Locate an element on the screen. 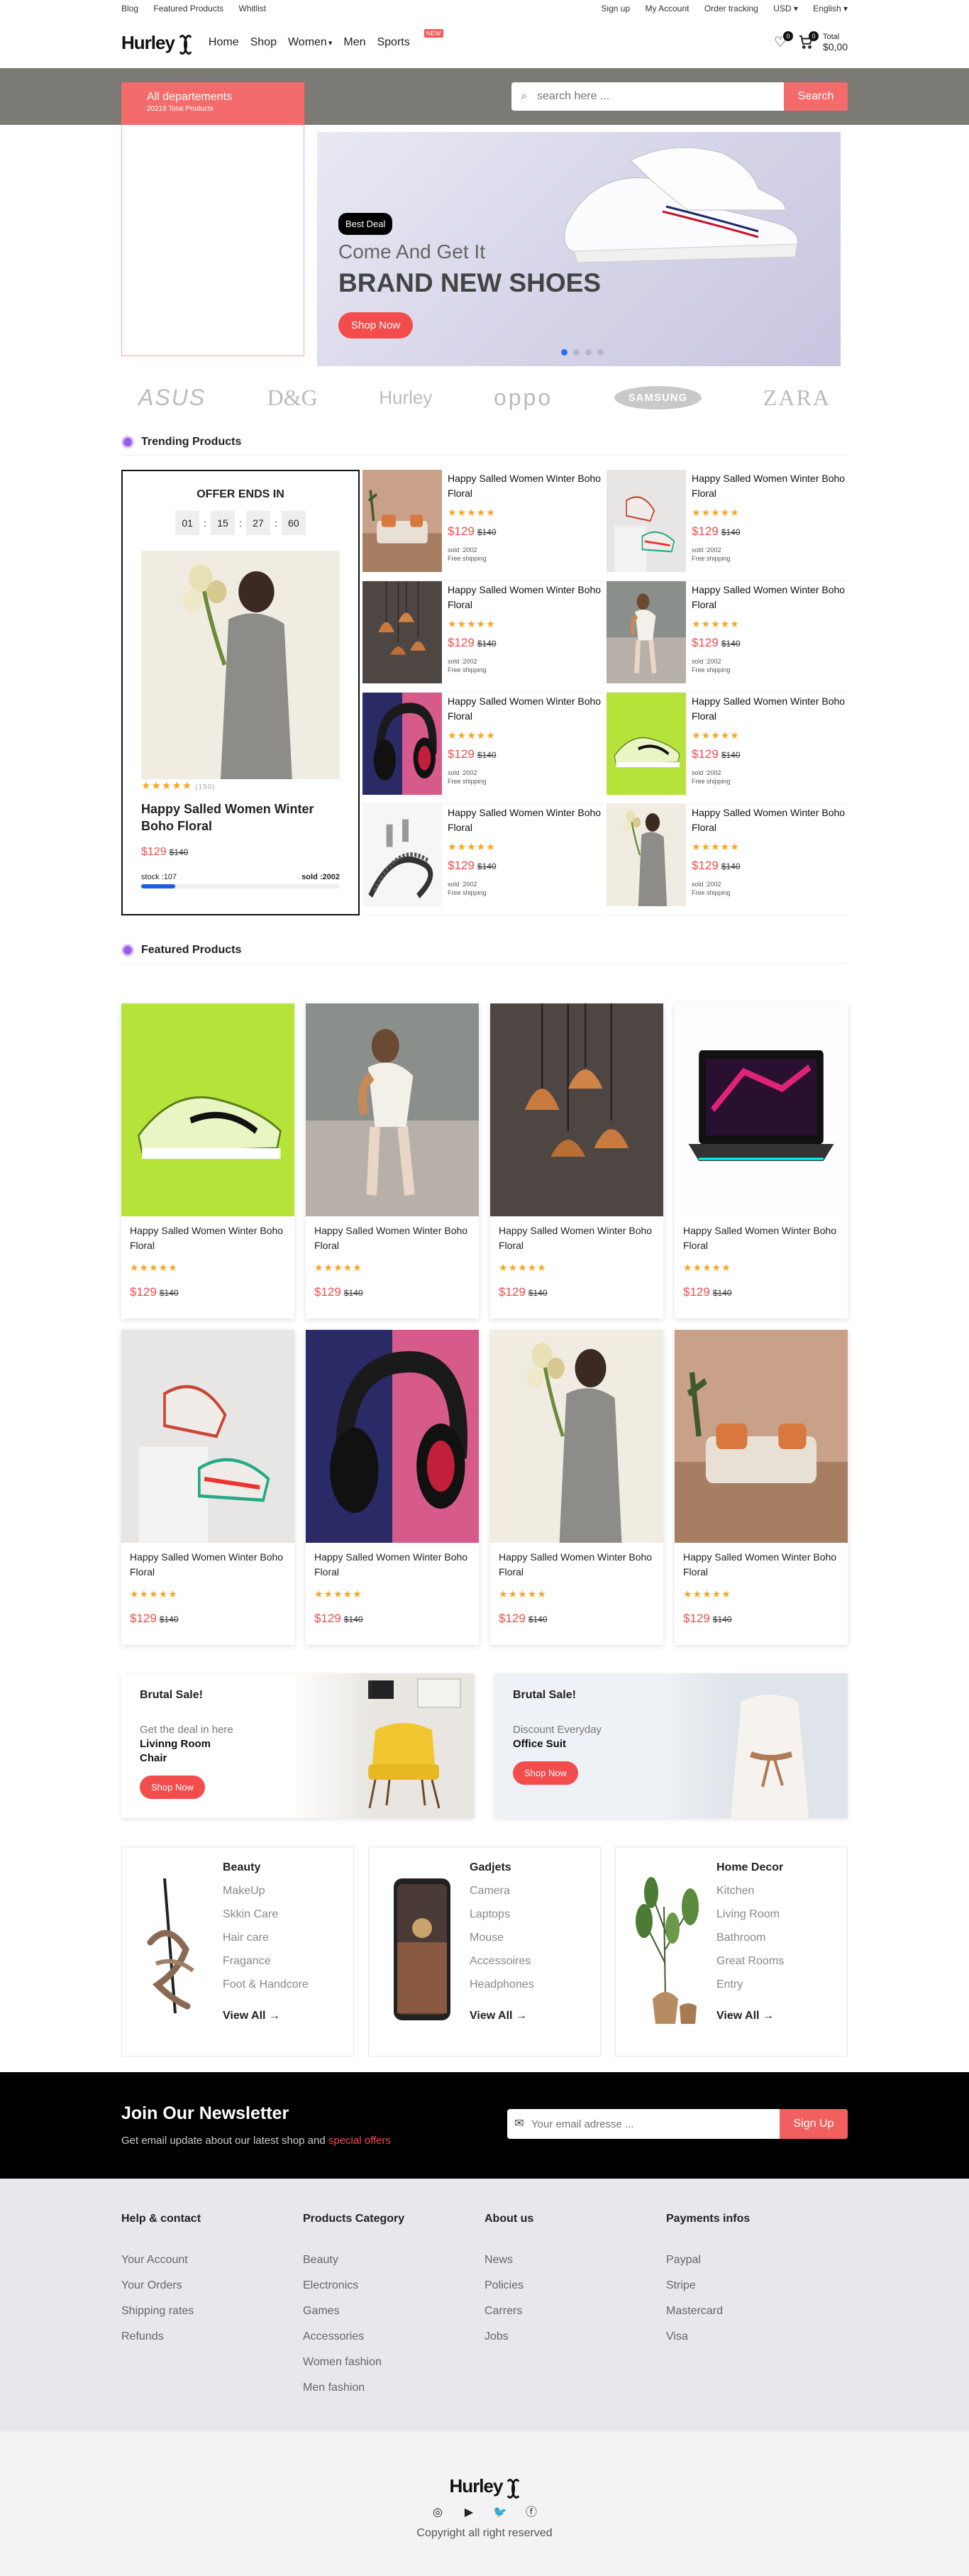 Image resolution: width=969 pixels, height=2576 pixels. brand-zara: ZARA is located at coordinates (797, 398).